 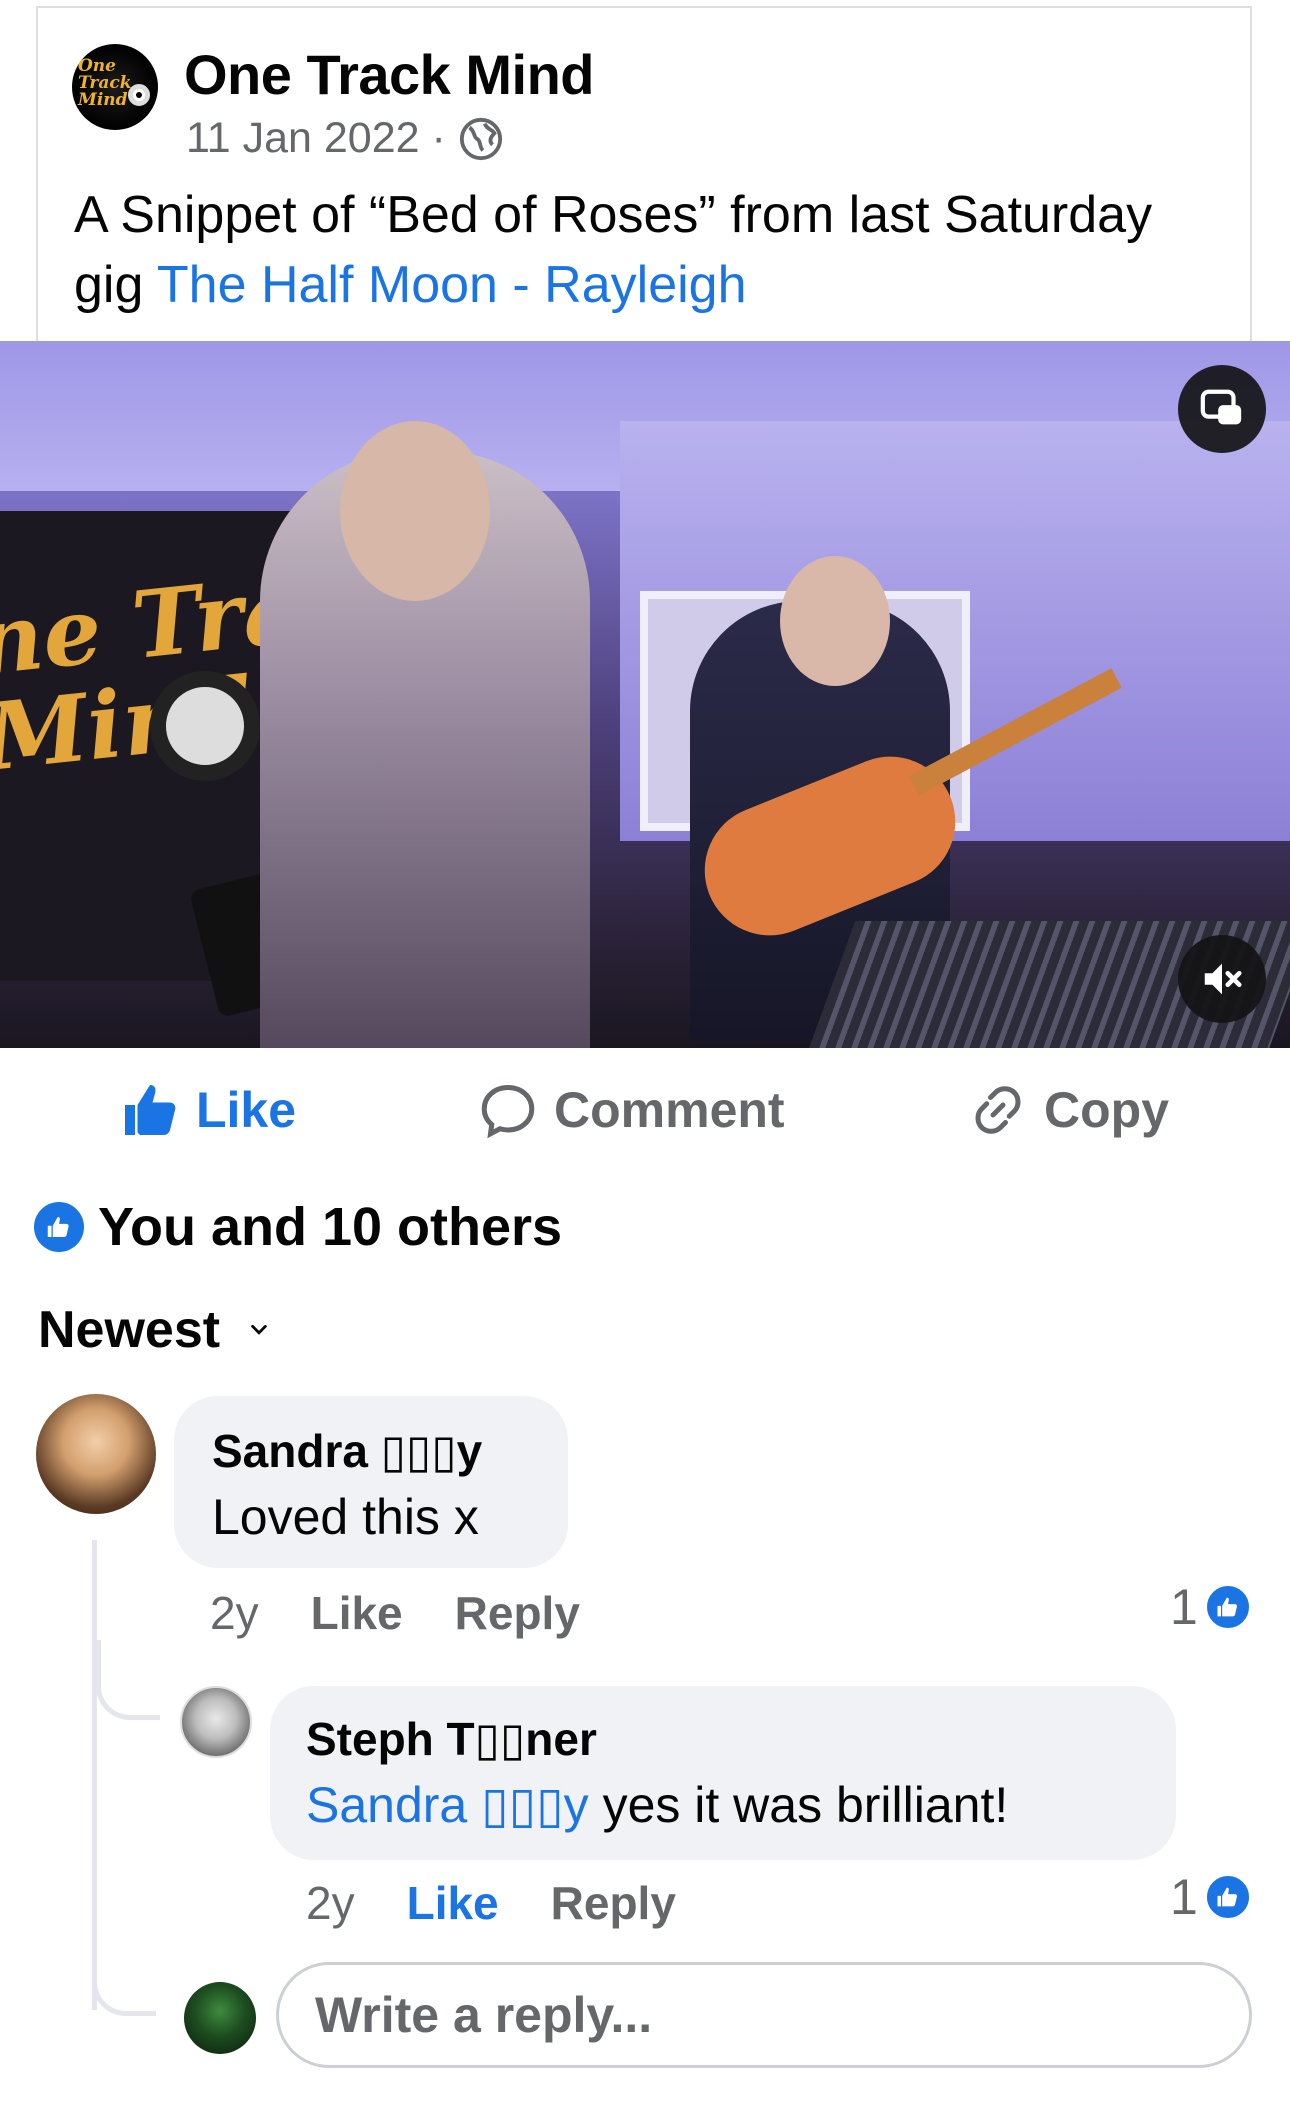 I want to click on link-icon, so click(x=998, y=1110).